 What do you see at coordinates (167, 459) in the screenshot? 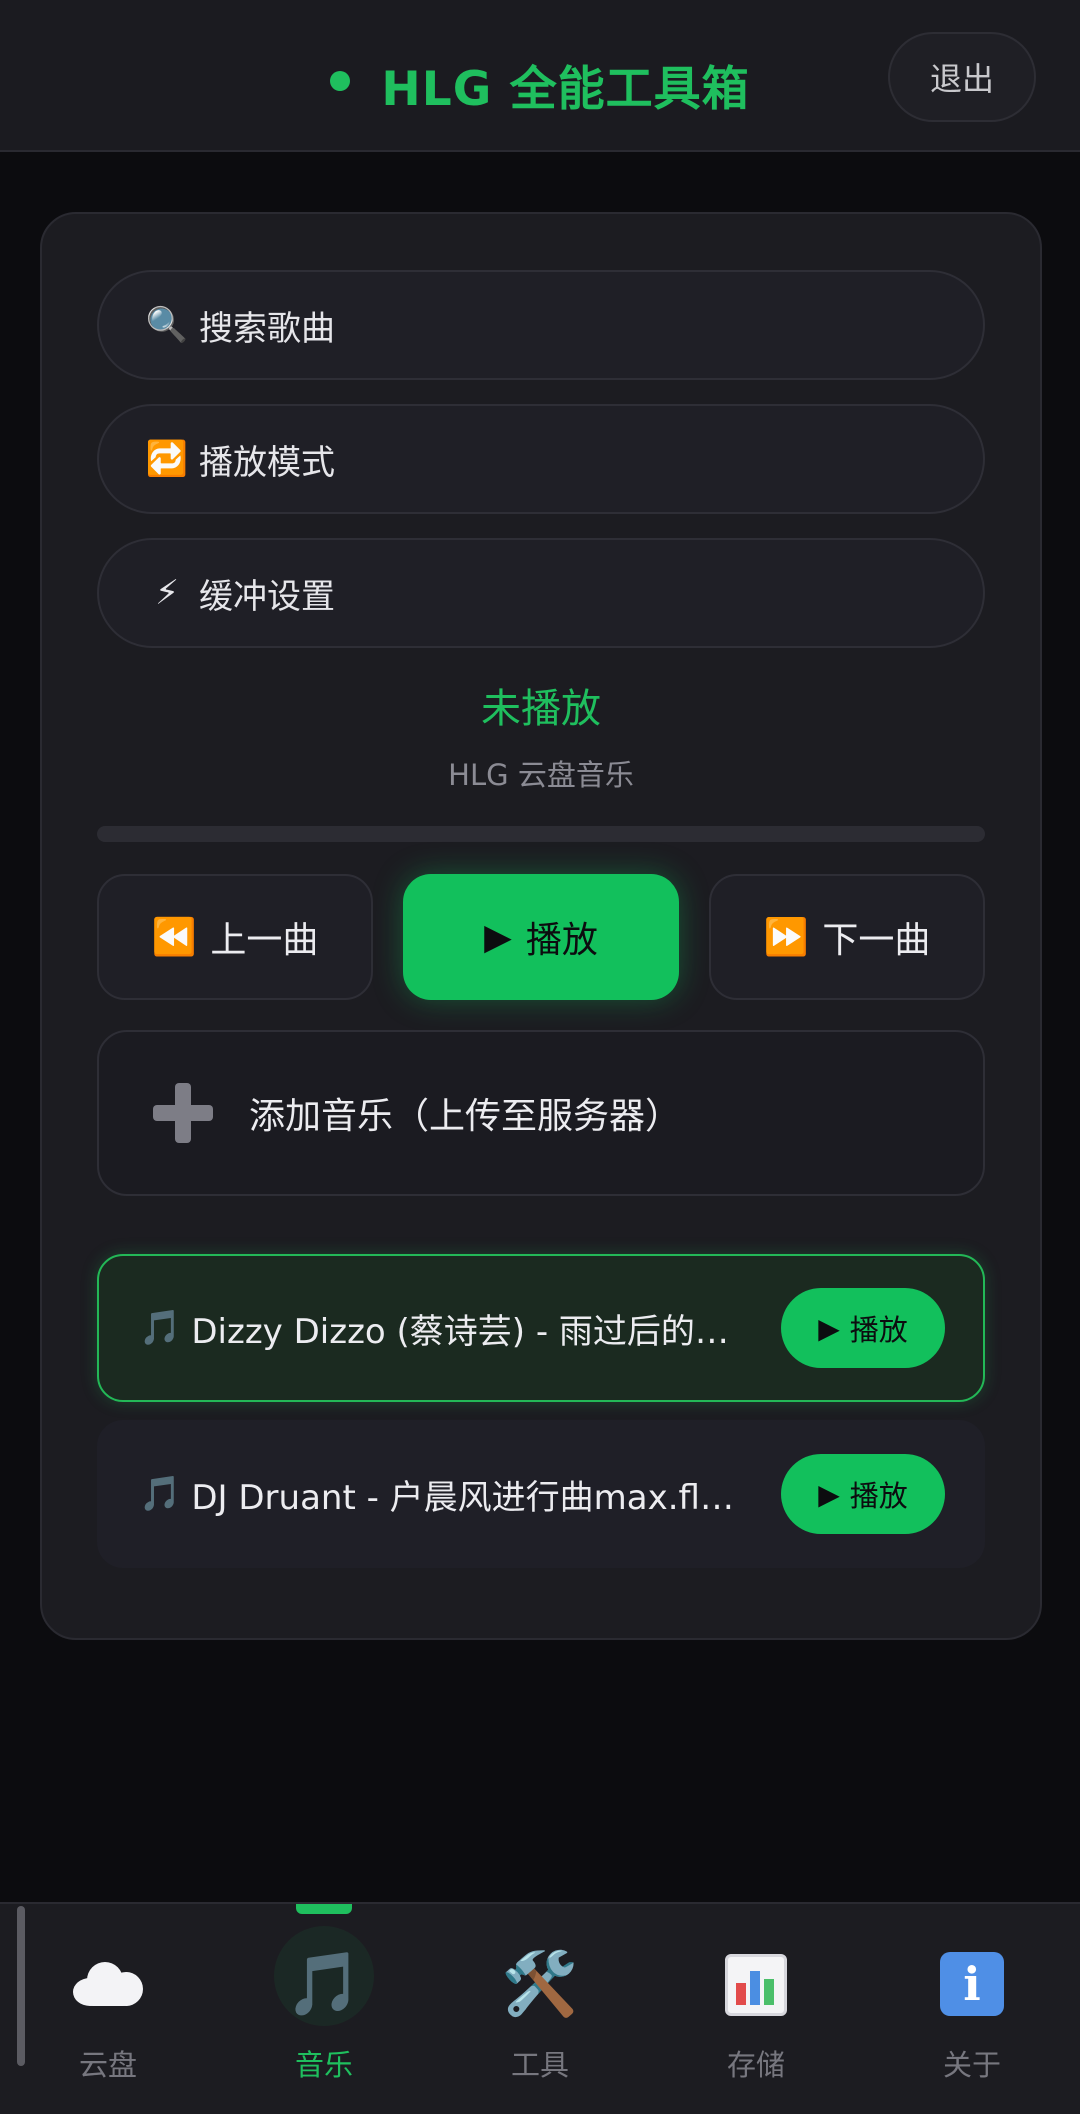
I see `repeat-icon: 🔁` at bounding box center [167, 459].